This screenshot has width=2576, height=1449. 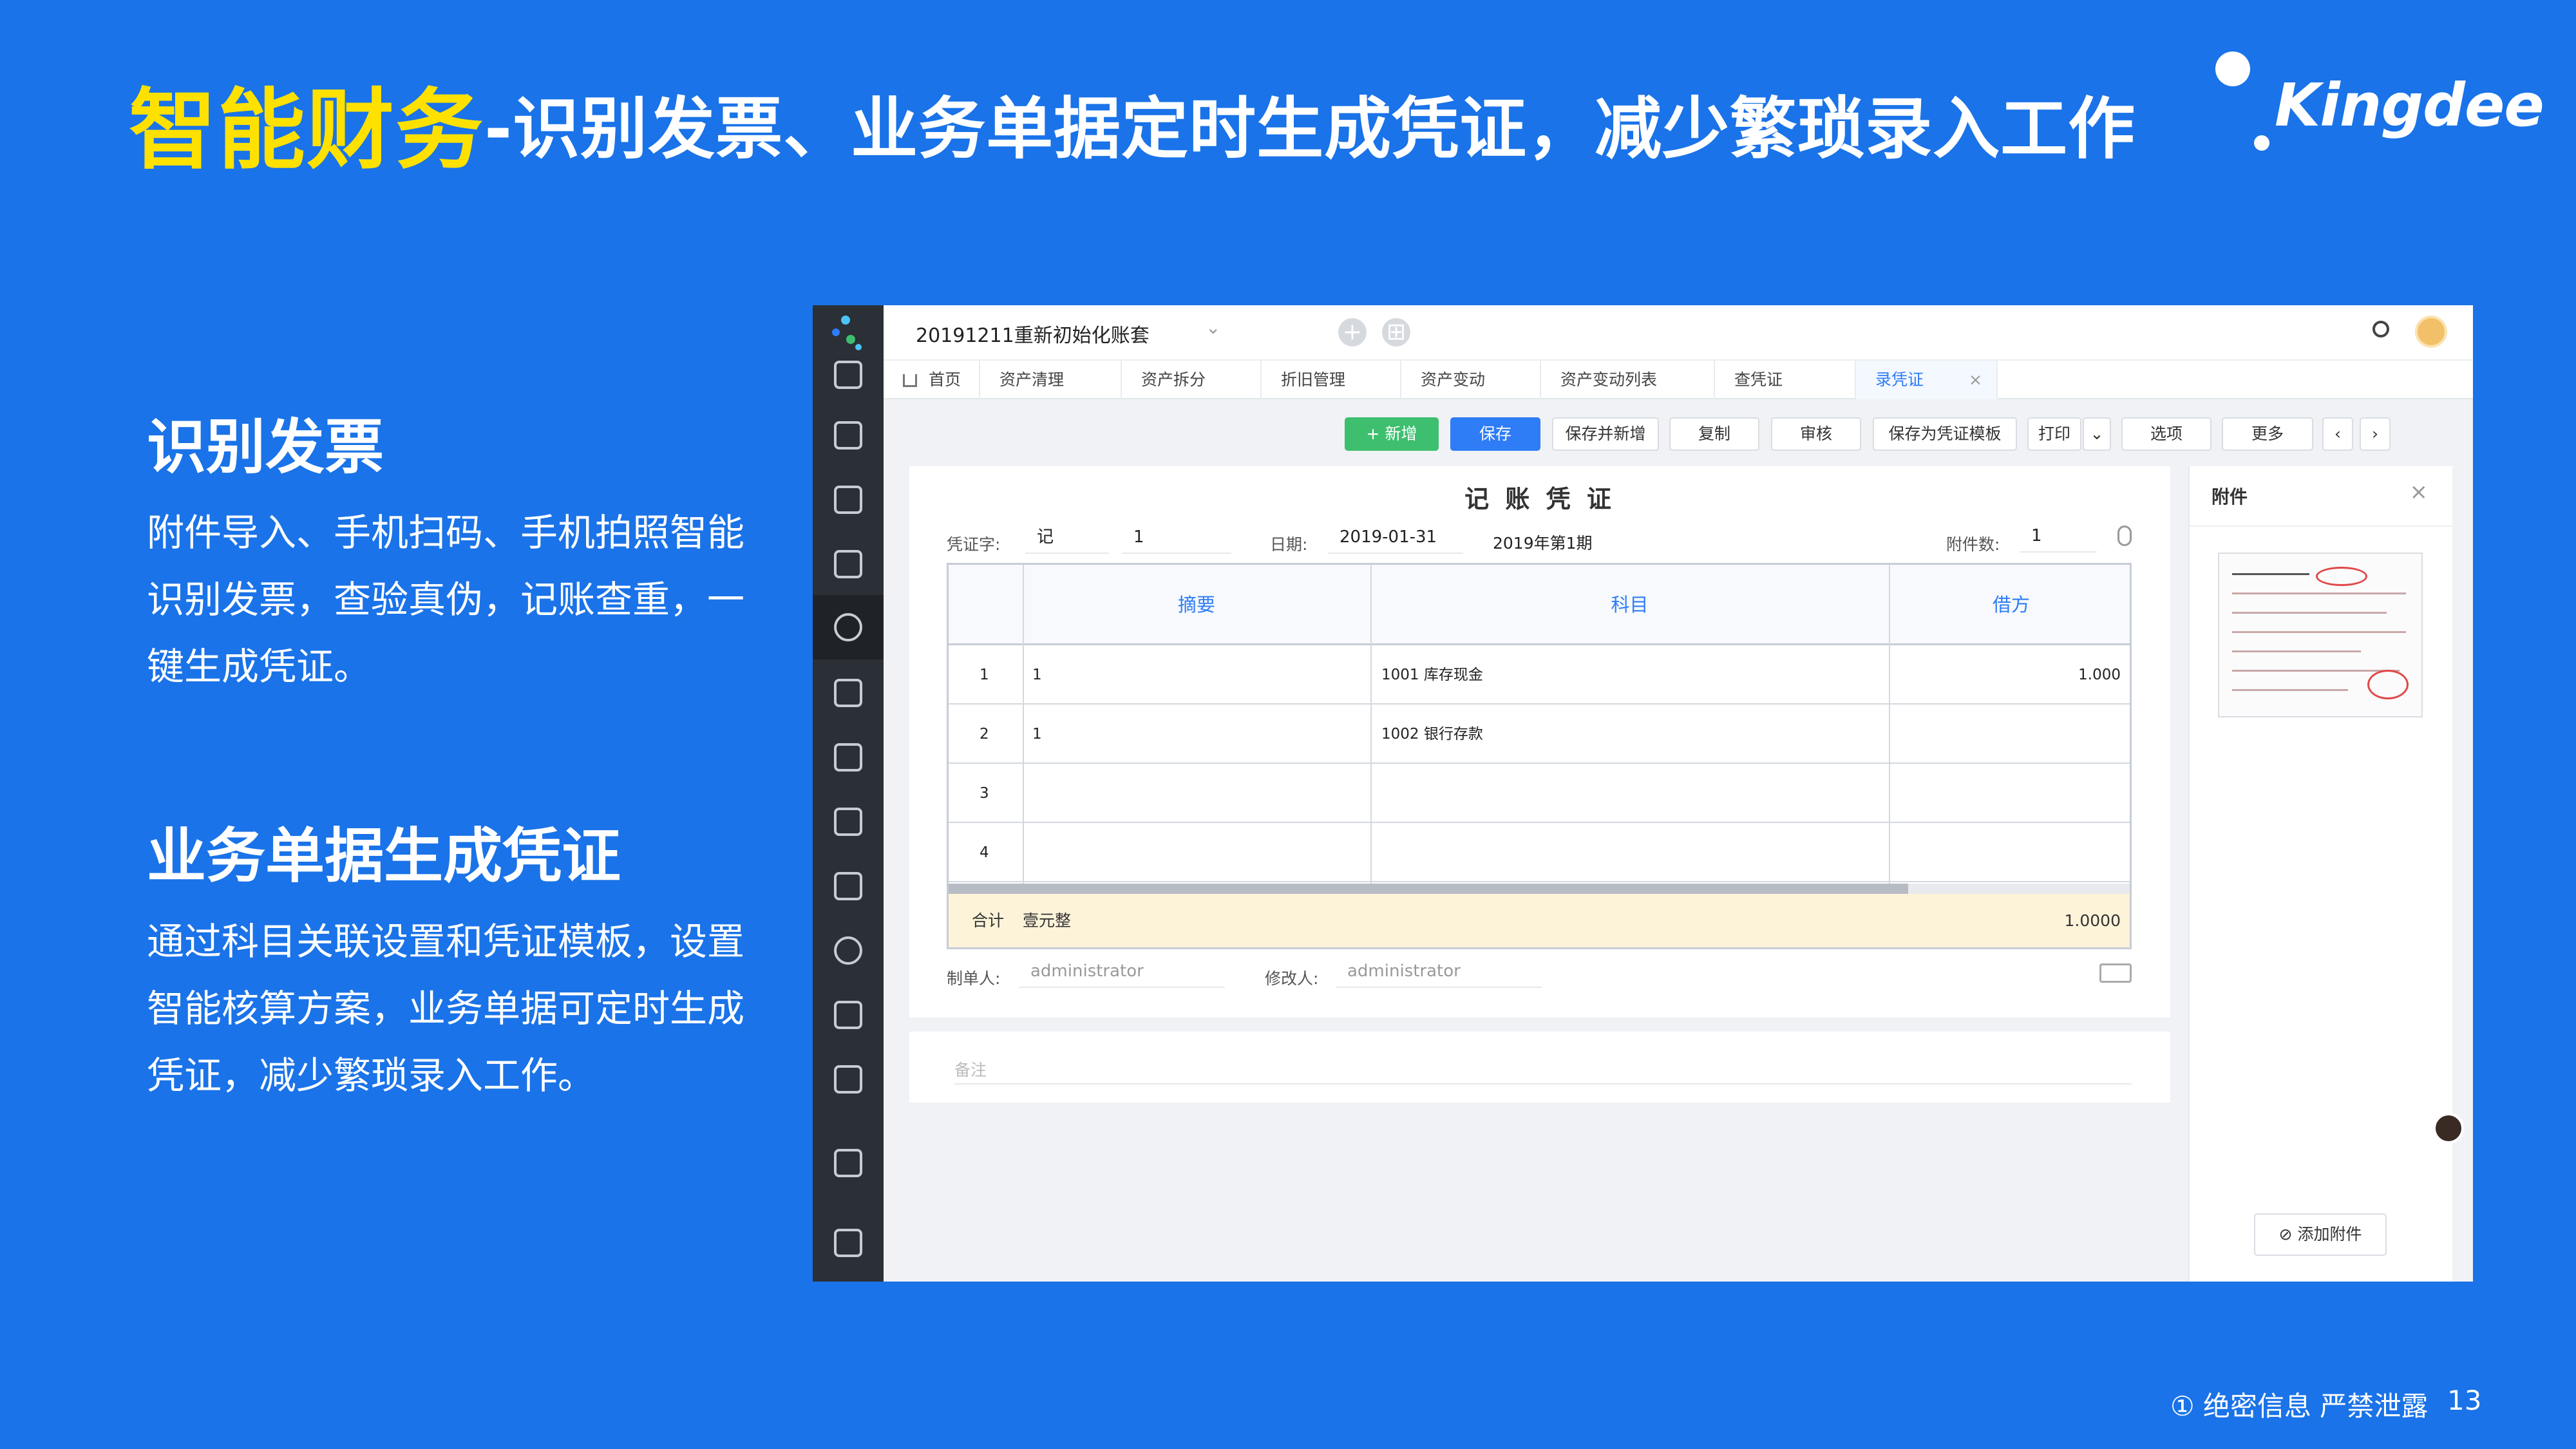 What do you see at coordinates (848, 757) in the screenshot?
I see `ticket-icon` at bounding box center [848, 757].